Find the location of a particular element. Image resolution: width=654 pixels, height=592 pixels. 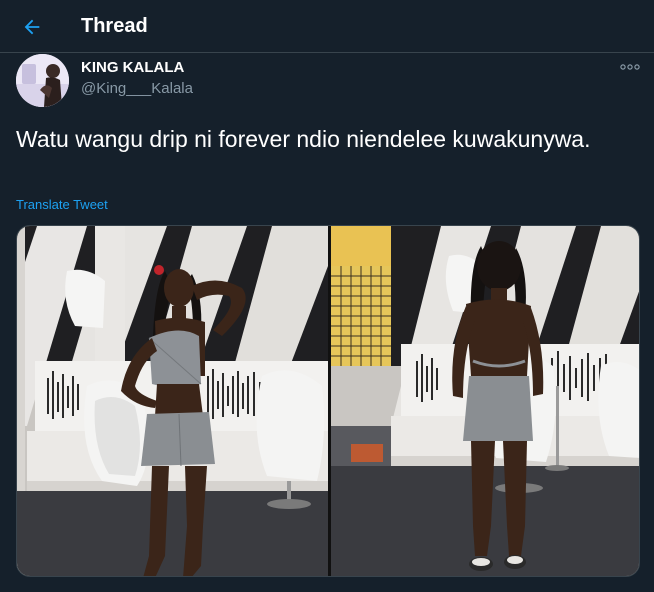

user-handle: @King___Kalala is located at coordinates (137, 89).